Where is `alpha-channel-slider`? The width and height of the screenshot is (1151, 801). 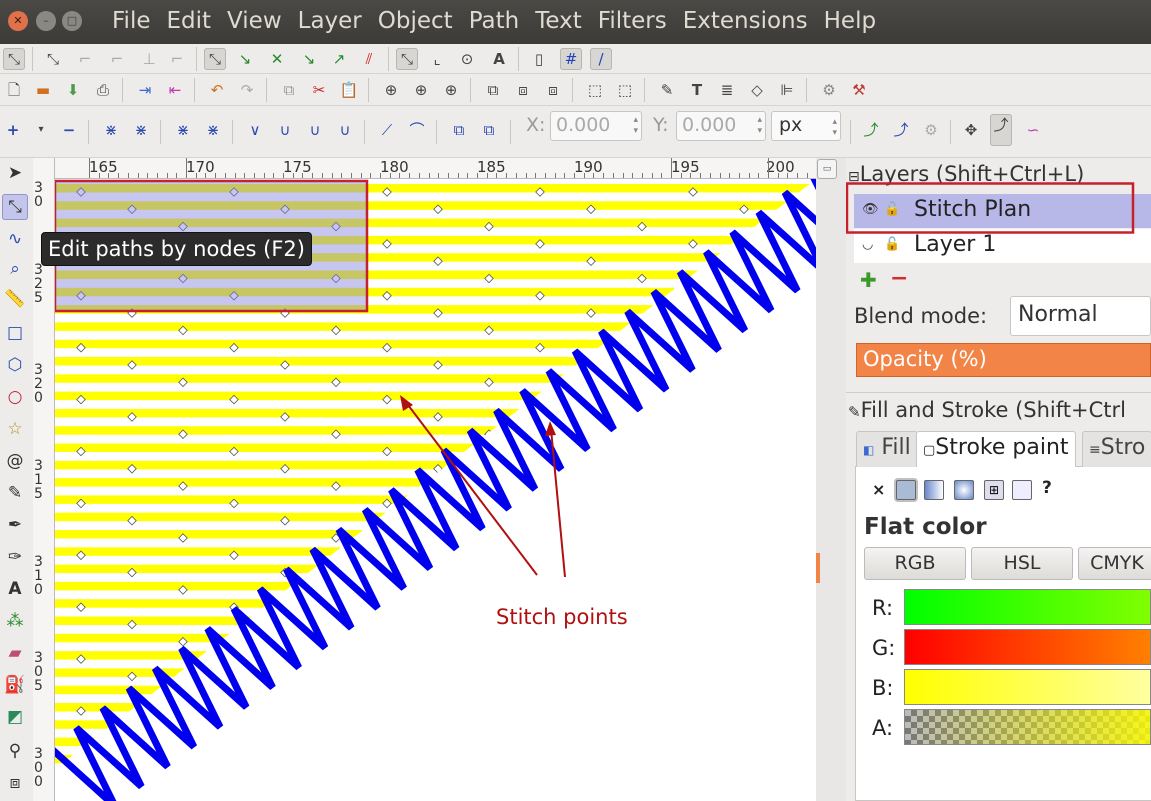
alpha-channel-slider is located at coordinates (1027, 727).